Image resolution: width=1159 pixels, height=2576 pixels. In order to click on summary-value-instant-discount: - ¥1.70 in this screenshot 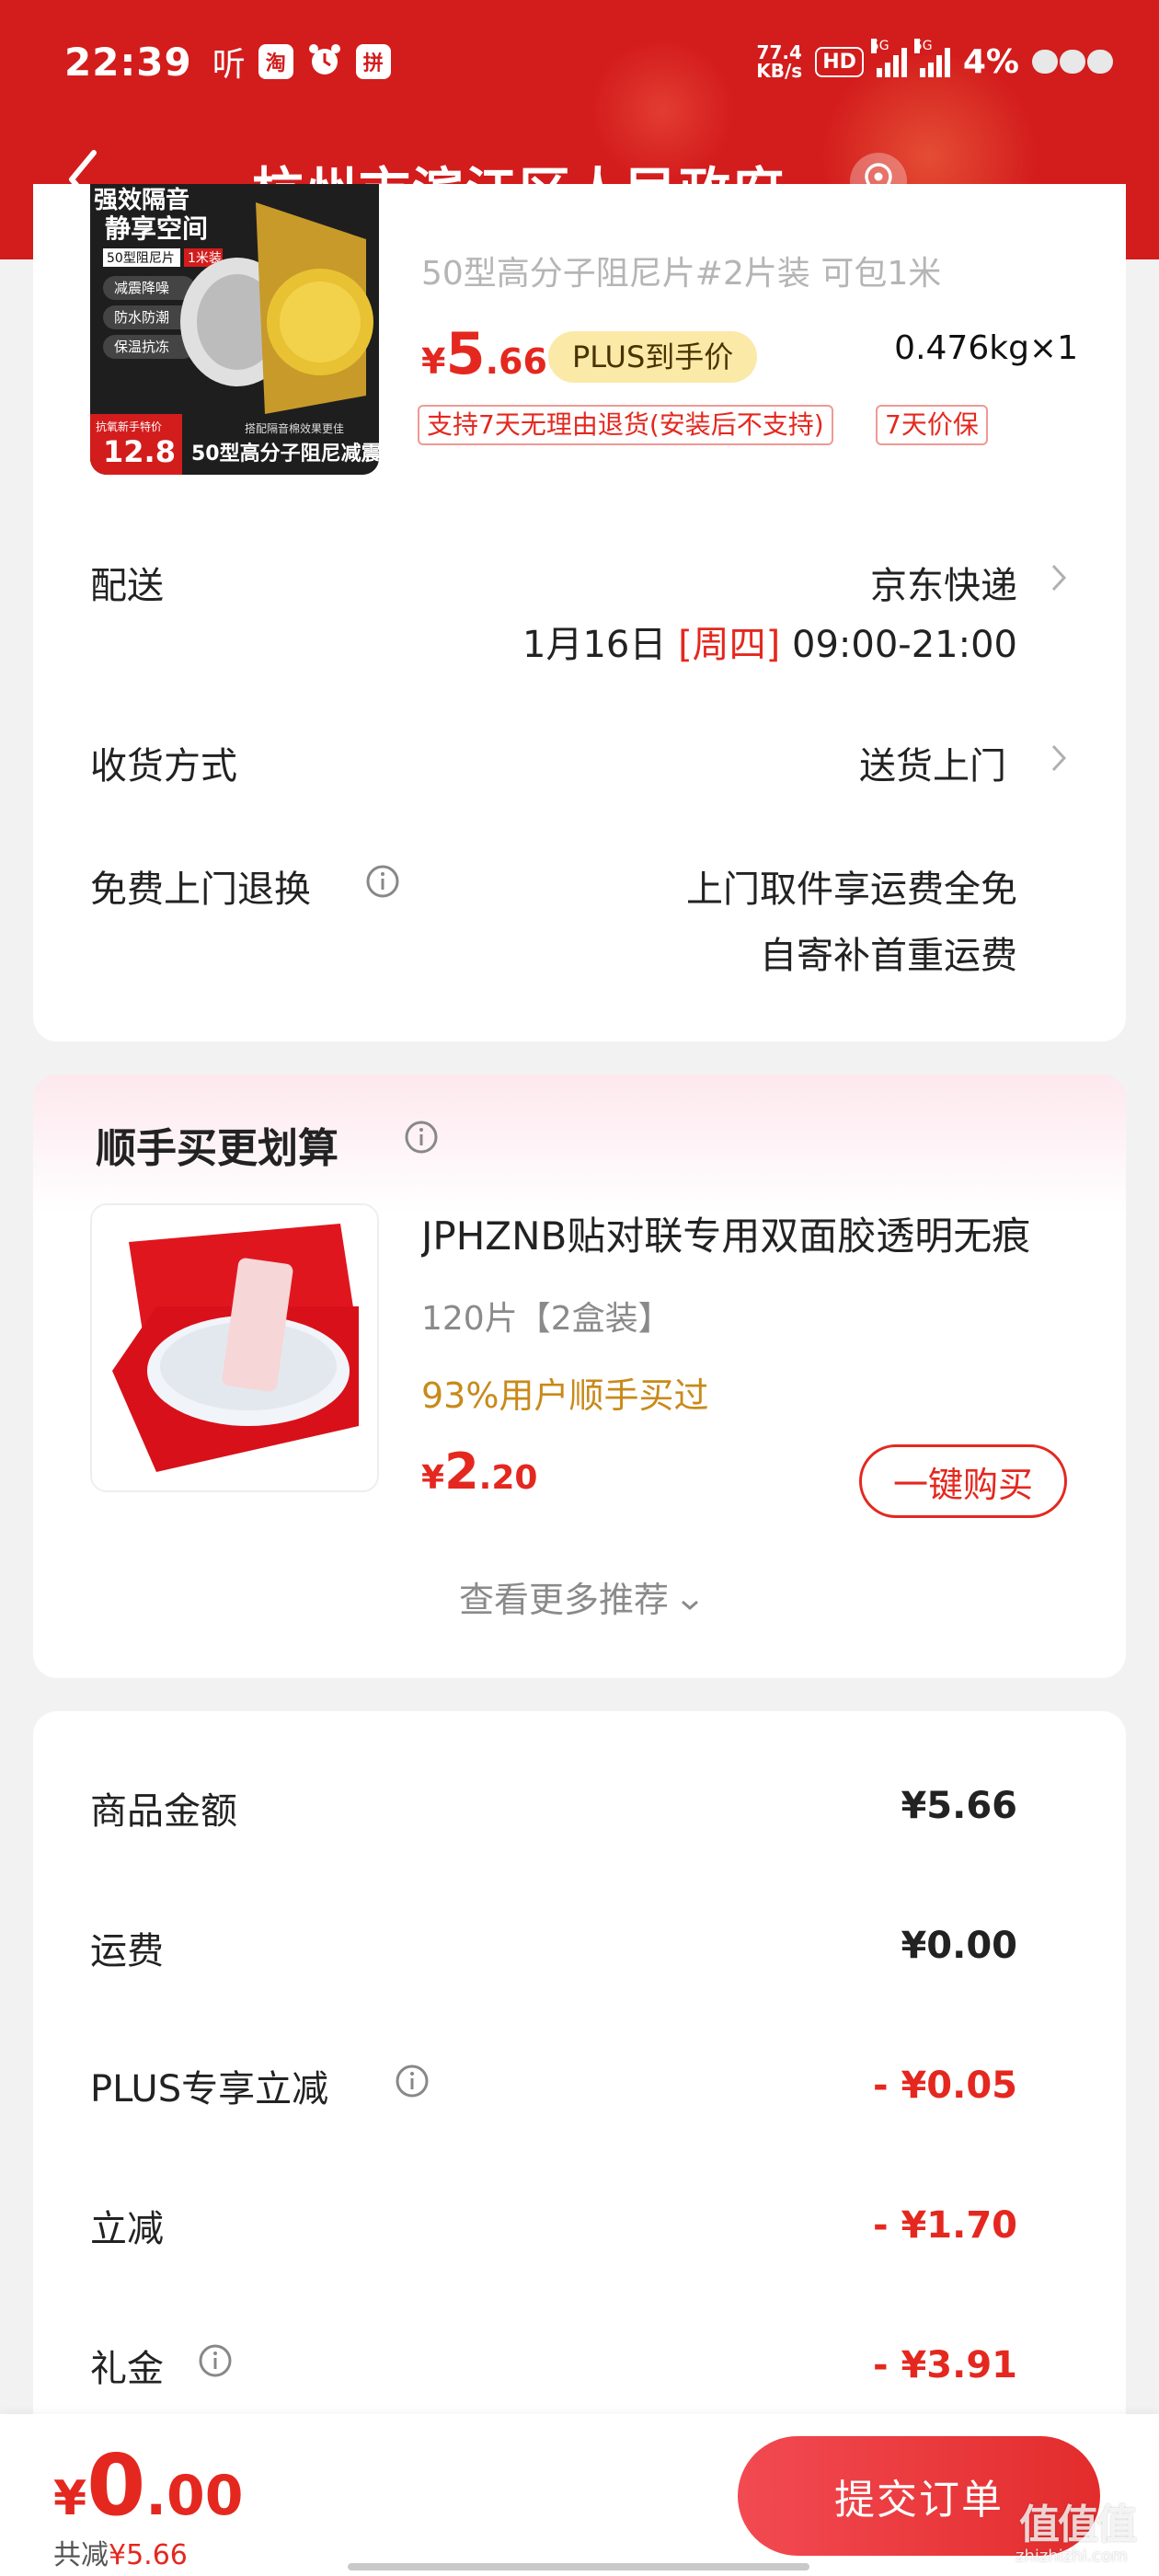, I will do `click(944, 2225)`.